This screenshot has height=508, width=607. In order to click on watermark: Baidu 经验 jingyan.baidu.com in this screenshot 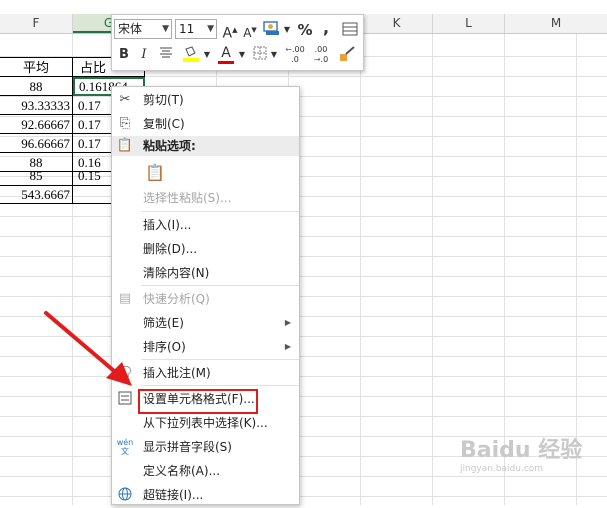, I will do `click(530, 462)`.